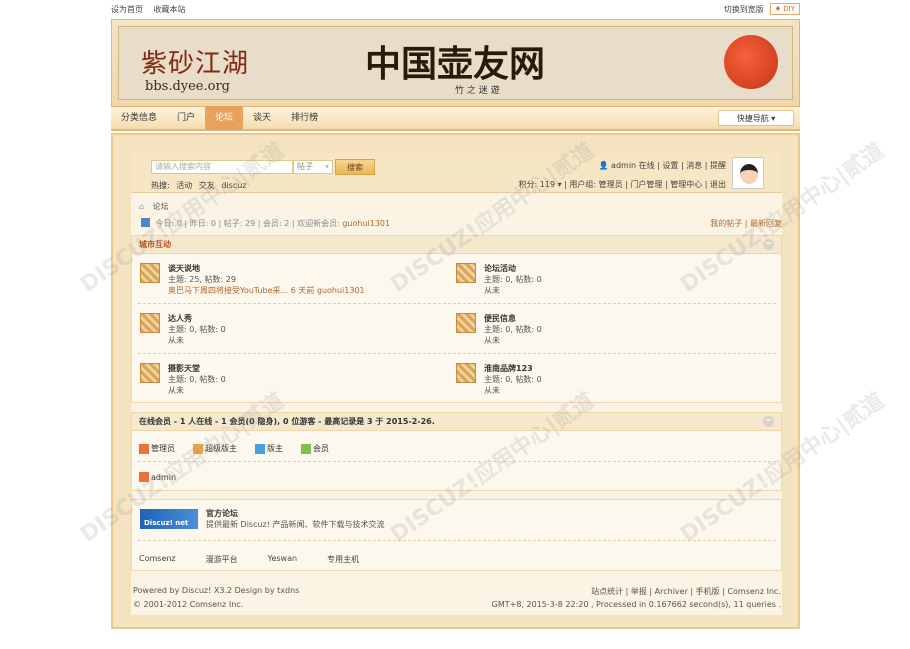 This screenshot has height=649, width=910. Describe the element at coordinates (606, 335) in the screenshot. I see `forum-item: 便民信息 主题: 0, 帖数: 0 从未` at that location.